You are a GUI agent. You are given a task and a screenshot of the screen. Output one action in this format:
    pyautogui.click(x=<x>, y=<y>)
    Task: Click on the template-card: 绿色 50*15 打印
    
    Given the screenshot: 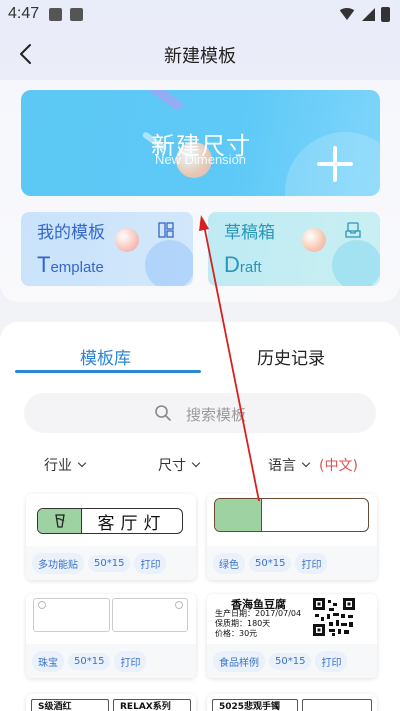 What is the action you would take?
    pyautogui.click(x=292, y=537)
    